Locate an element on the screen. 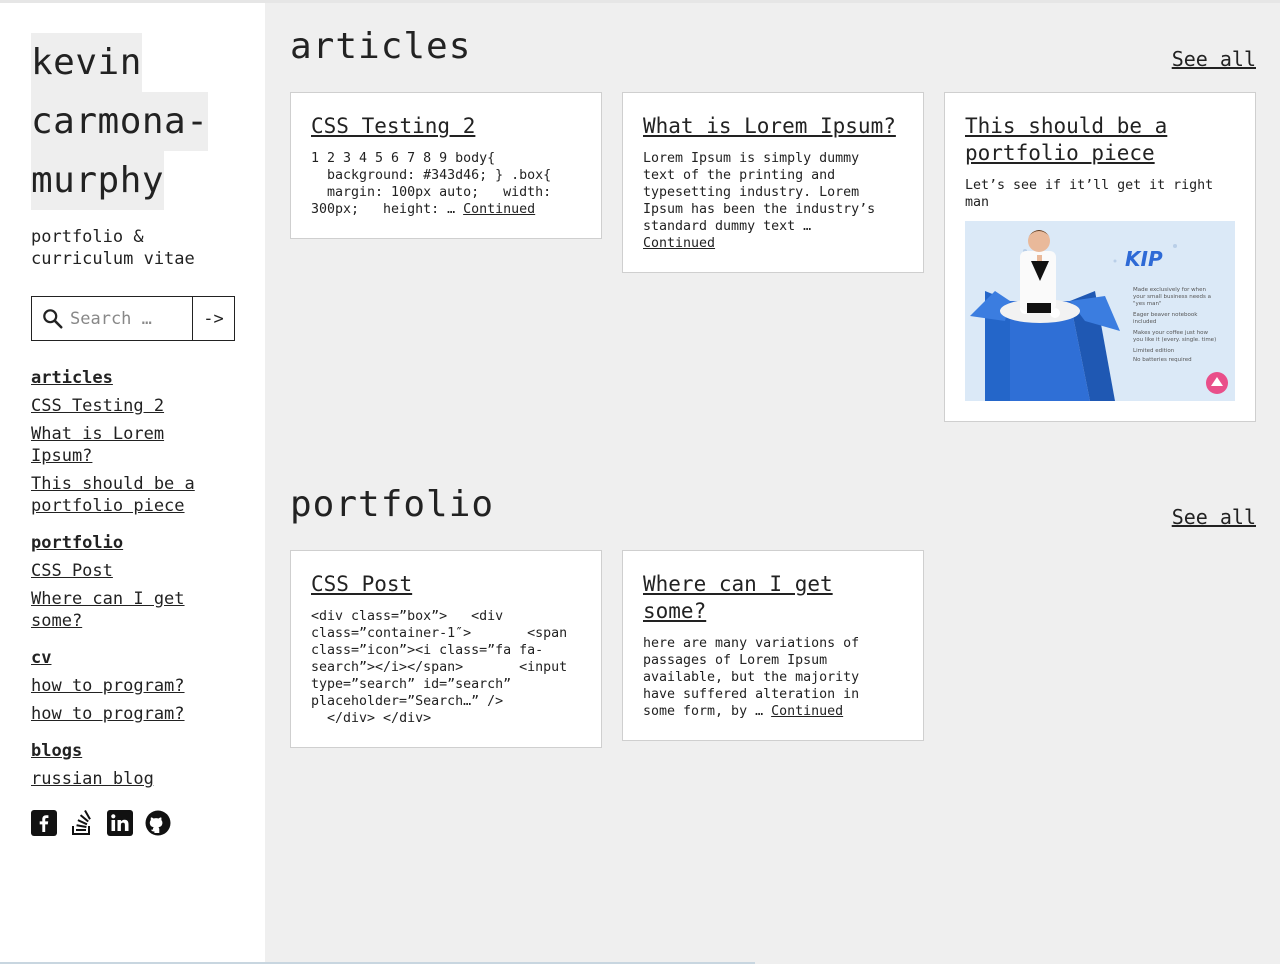 Image resolution: width=1280 pixels, height=964 pixels. thumbnail-bullet: your small business needs a is located at coordinates (1172, 297).